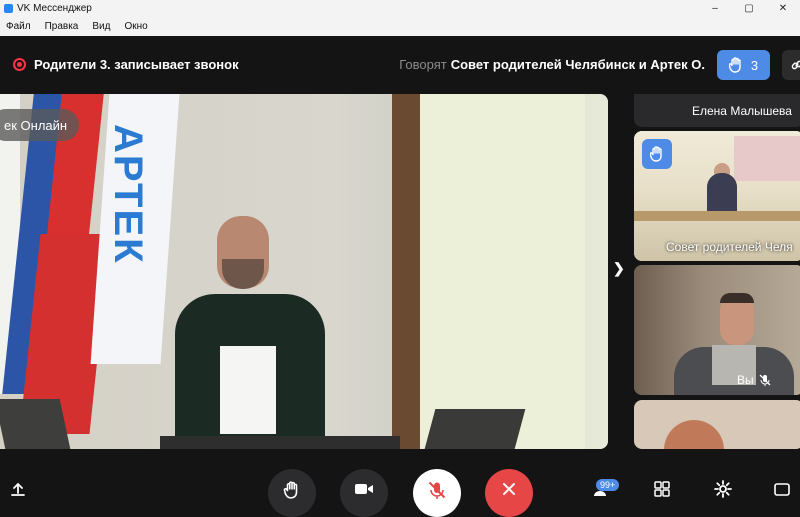  I want to click on participant-tile, so click(717, 424).